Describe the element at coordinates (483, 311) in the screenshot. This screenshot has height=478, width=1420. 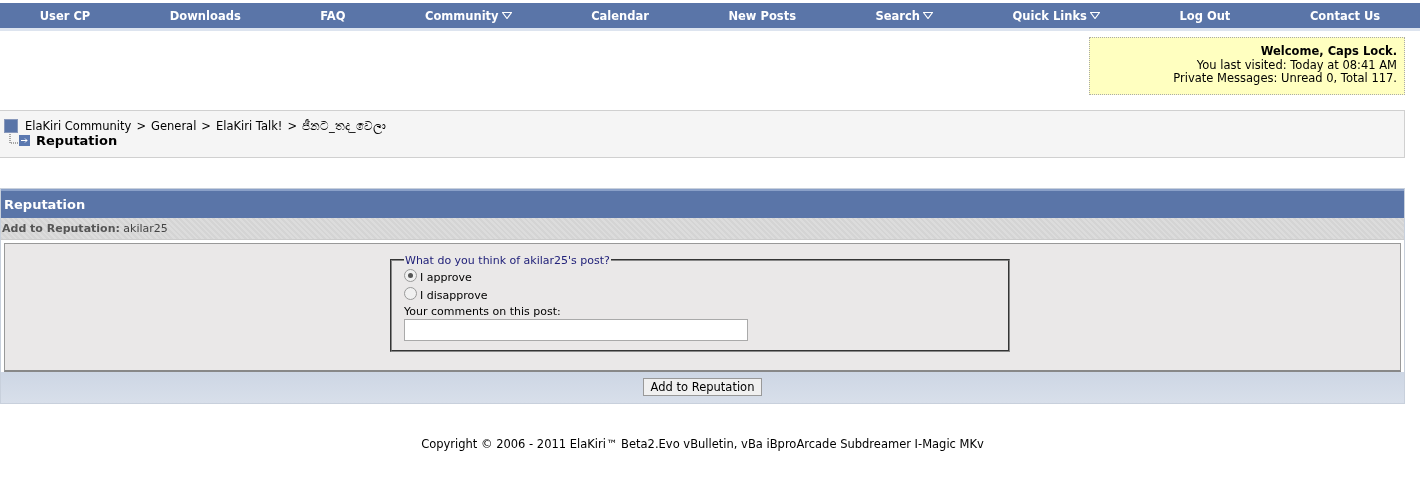
I see `comment-label: Your comments on this post:` at that location.